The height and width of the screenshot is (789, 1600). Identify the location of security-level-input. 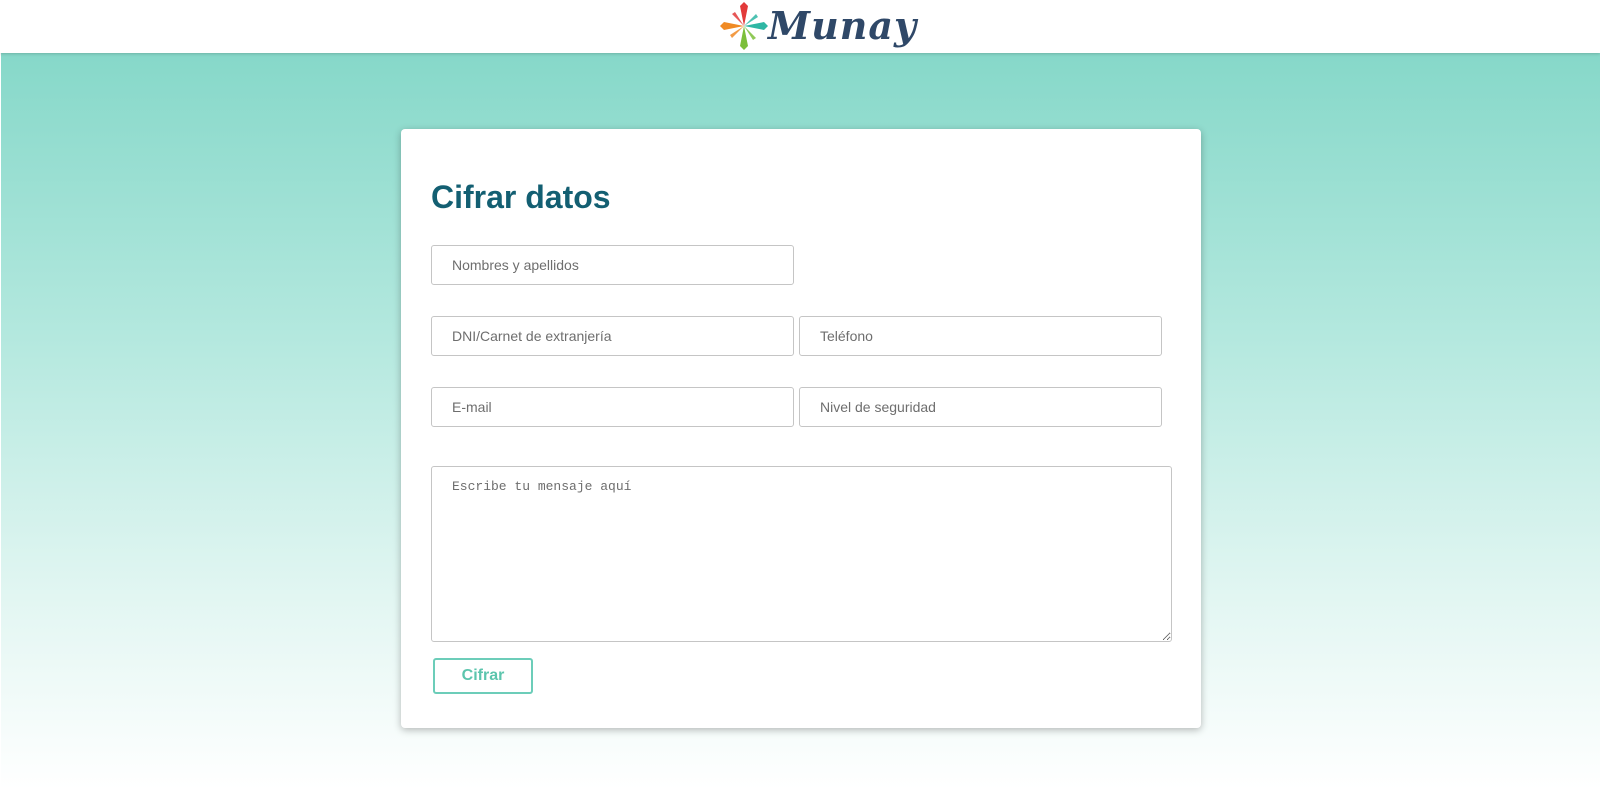
(980, 407).